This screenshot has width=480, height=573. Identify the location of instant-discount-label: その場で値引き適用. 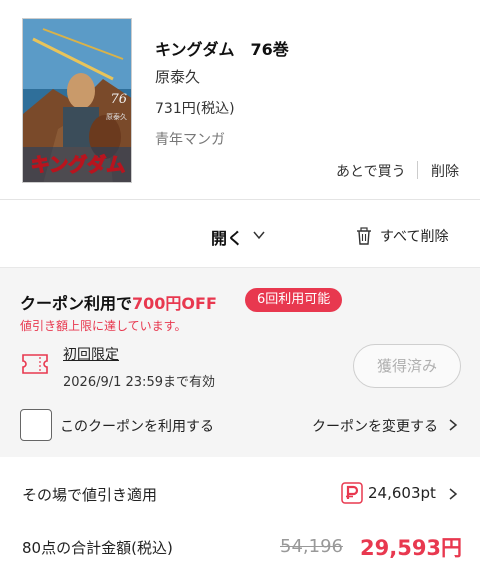
(90, 495).